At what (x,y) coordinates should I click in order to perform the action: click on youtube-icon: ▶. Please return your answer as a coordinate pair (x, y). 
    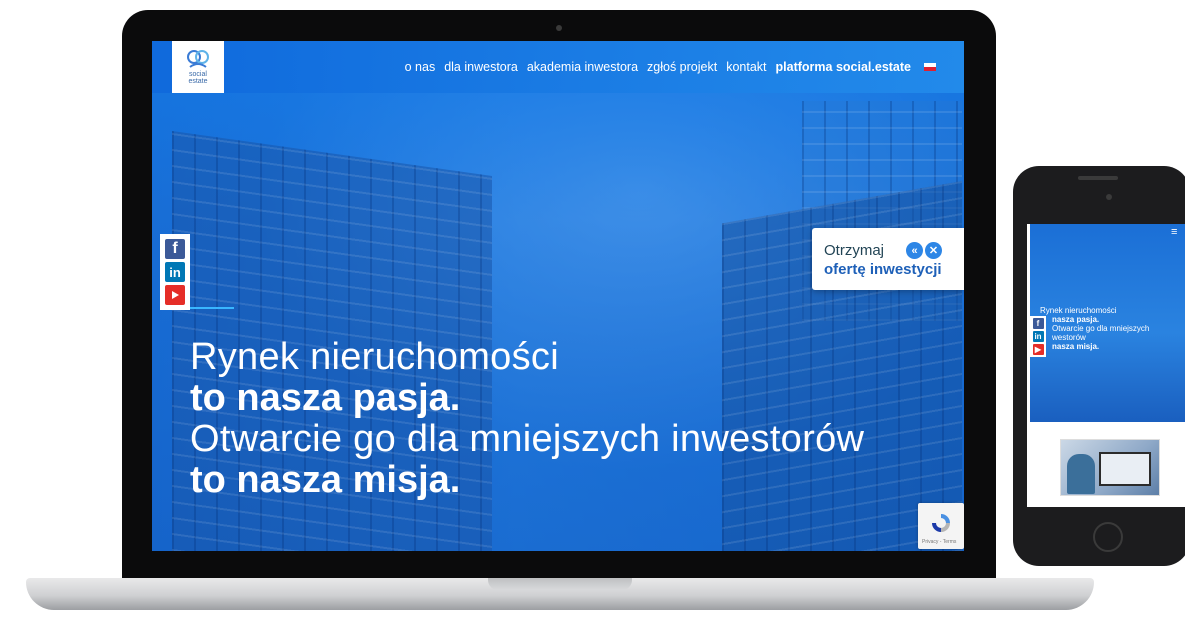
    Looking at the image, I should click on (1038, 349).